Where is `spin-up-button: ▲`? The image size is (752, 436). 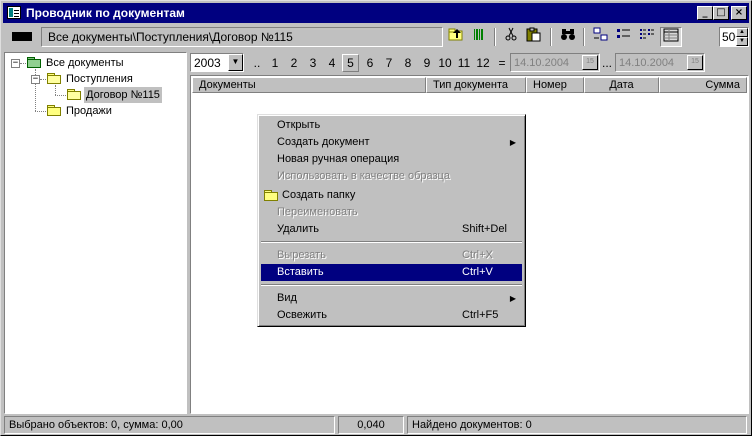 spin-up-button: ▲ is located at coordinates (742, 32).